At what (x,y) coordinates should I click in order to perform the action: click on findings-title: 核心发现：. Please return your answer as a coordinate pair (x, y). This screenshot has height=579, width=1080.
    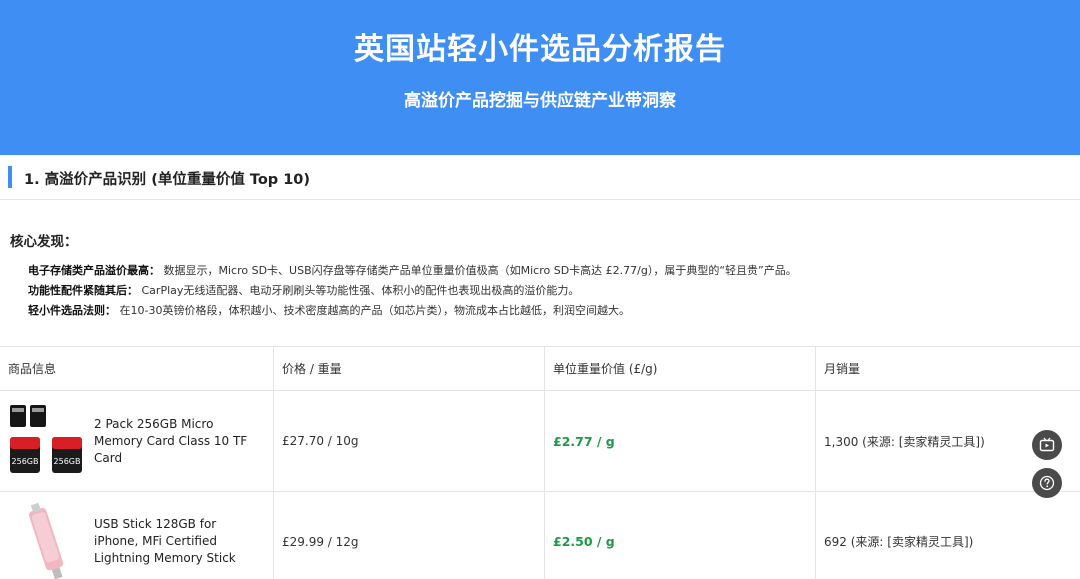
    Looking at the image, I should click on (44, 242).